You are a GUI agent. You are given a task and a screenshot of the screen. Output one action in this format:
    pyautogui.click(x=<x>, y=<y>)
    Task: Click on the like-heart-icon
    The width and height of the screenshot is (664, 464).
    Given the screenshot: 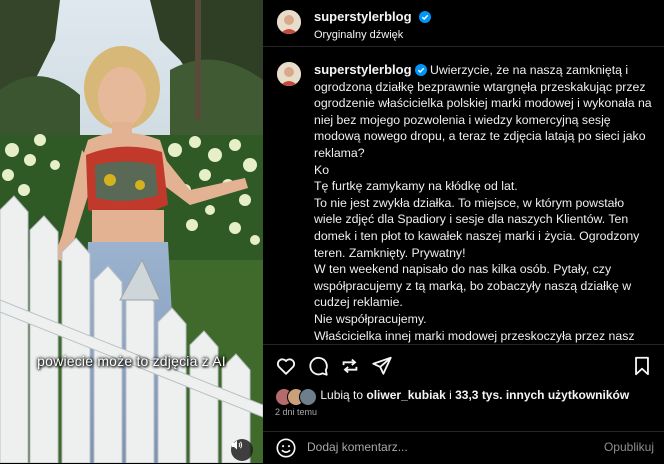 What is the action you would take?
    pyautogui.click(x=286, y=366)
    